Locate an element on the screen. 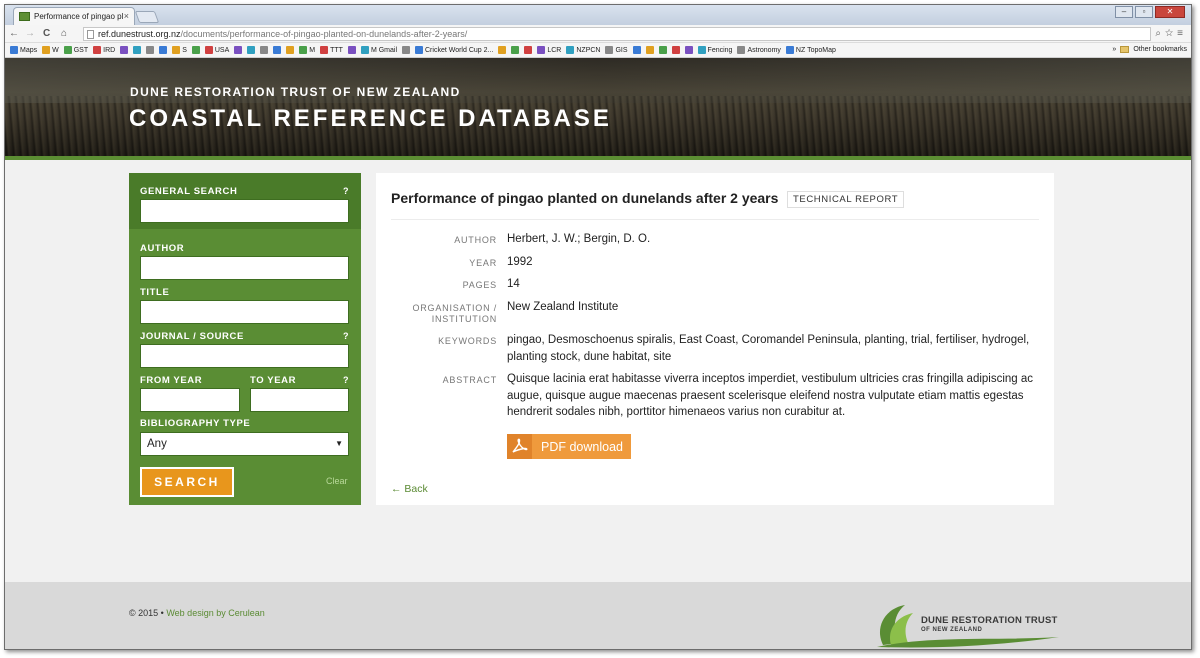  dropdown-arrow-icon: ▼ is located at coordinates (339, 443).